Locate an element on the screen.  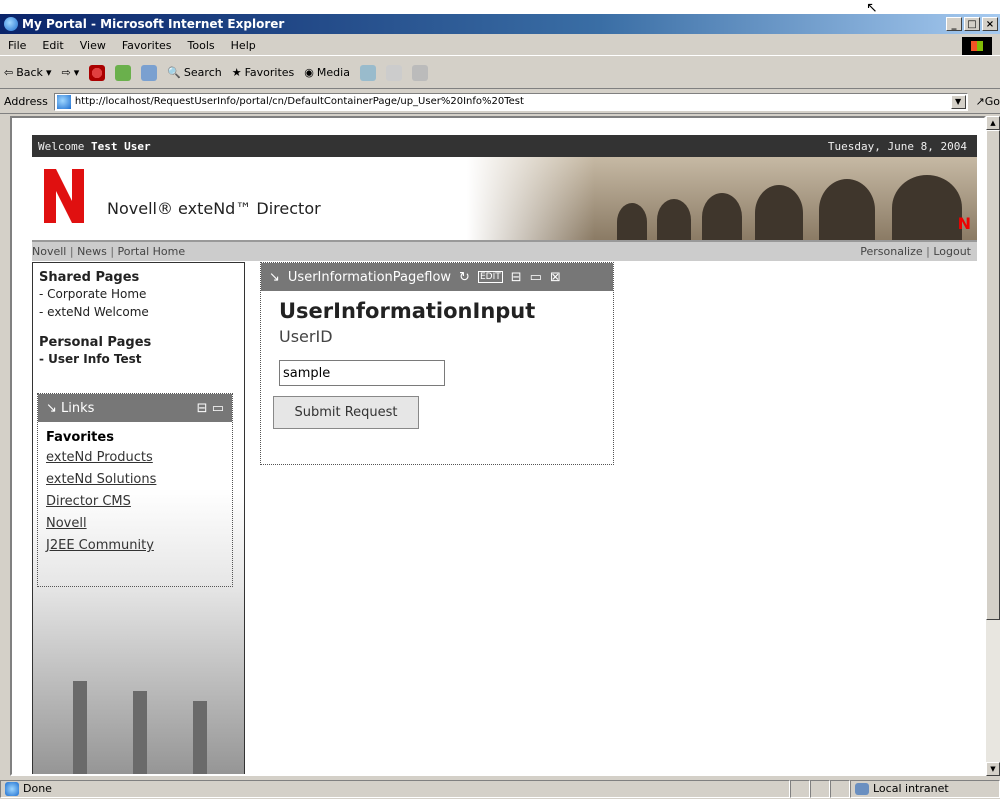
page-link-user-info-test: - User Info Test is located at coordinates (138, 359).